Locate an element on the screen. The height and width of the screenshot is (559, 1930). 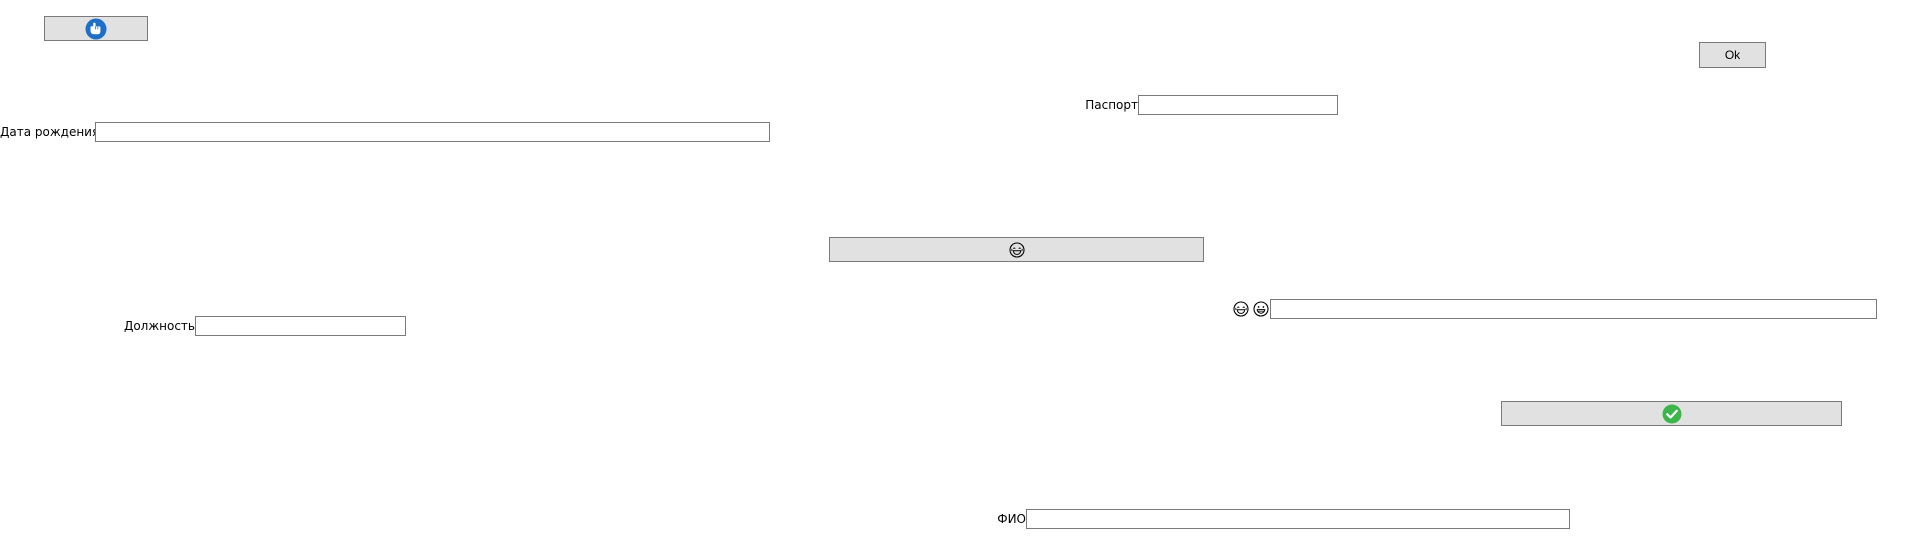
passport-field is located at coordinates (1238, 105).